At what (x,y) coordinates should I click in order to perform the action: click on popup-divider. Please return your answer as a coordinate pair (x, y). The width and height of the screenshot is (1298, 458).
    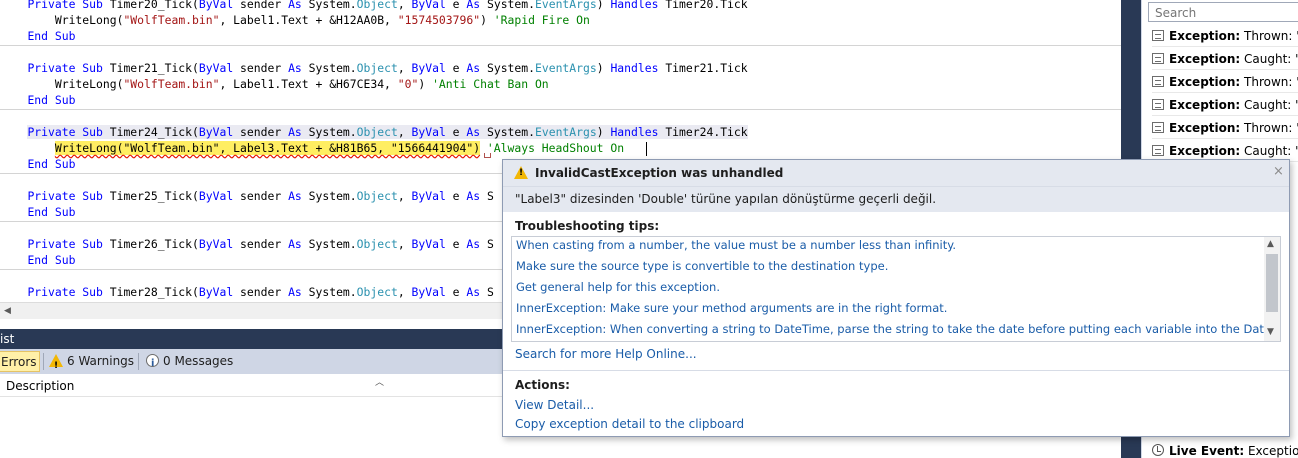
    Looking at the image, I should click on (896, 370).